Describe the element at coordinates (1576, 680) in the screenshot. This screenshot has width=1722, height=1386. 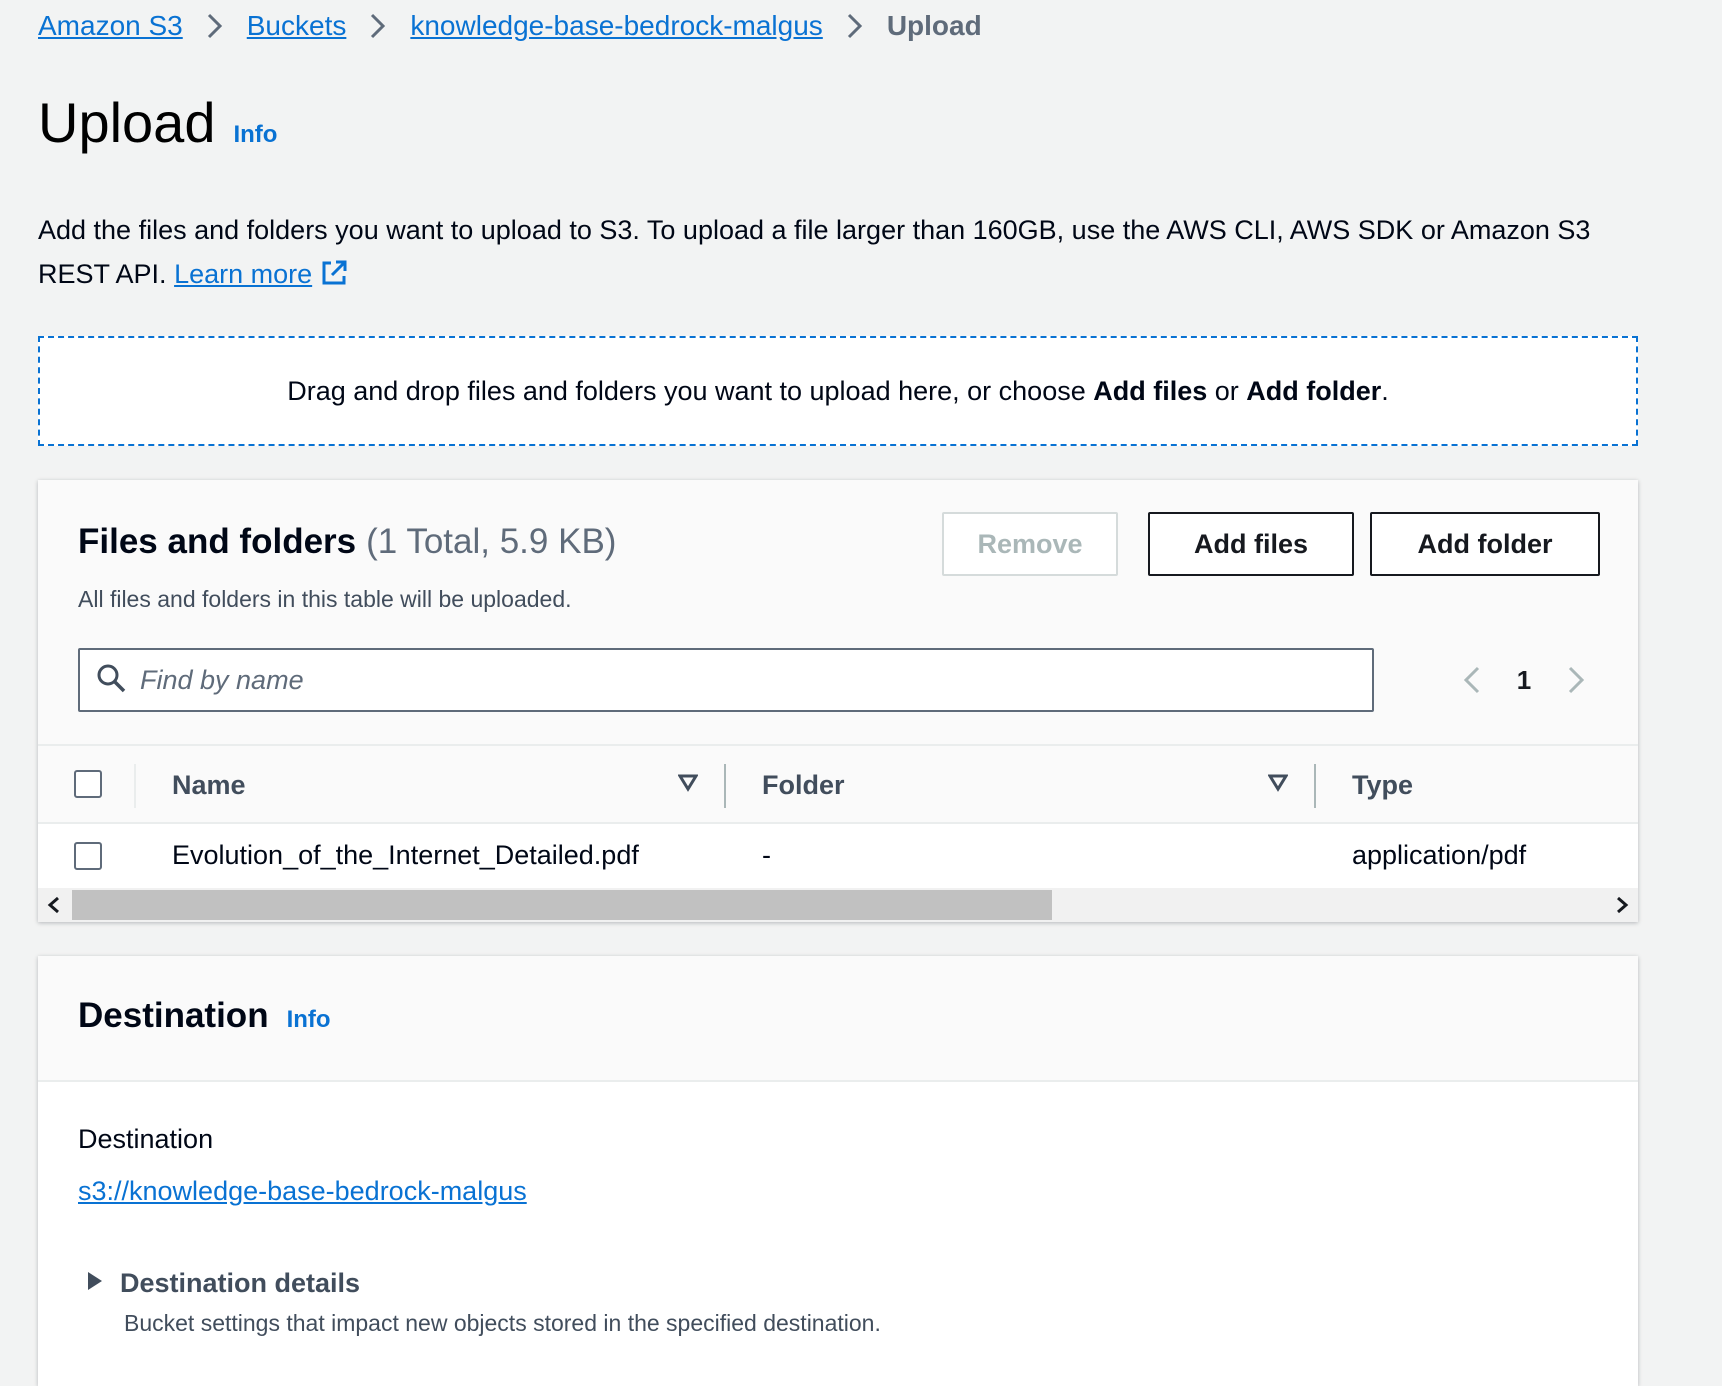
I see `next-page-icon` at that location.